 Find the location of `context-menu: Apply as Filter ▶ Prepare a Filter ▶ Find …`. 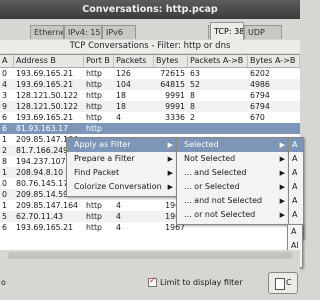

context-menu: Apply as Filter ▶ Prepare a Filter ▶ Find … is located at coordinates (122, 167).